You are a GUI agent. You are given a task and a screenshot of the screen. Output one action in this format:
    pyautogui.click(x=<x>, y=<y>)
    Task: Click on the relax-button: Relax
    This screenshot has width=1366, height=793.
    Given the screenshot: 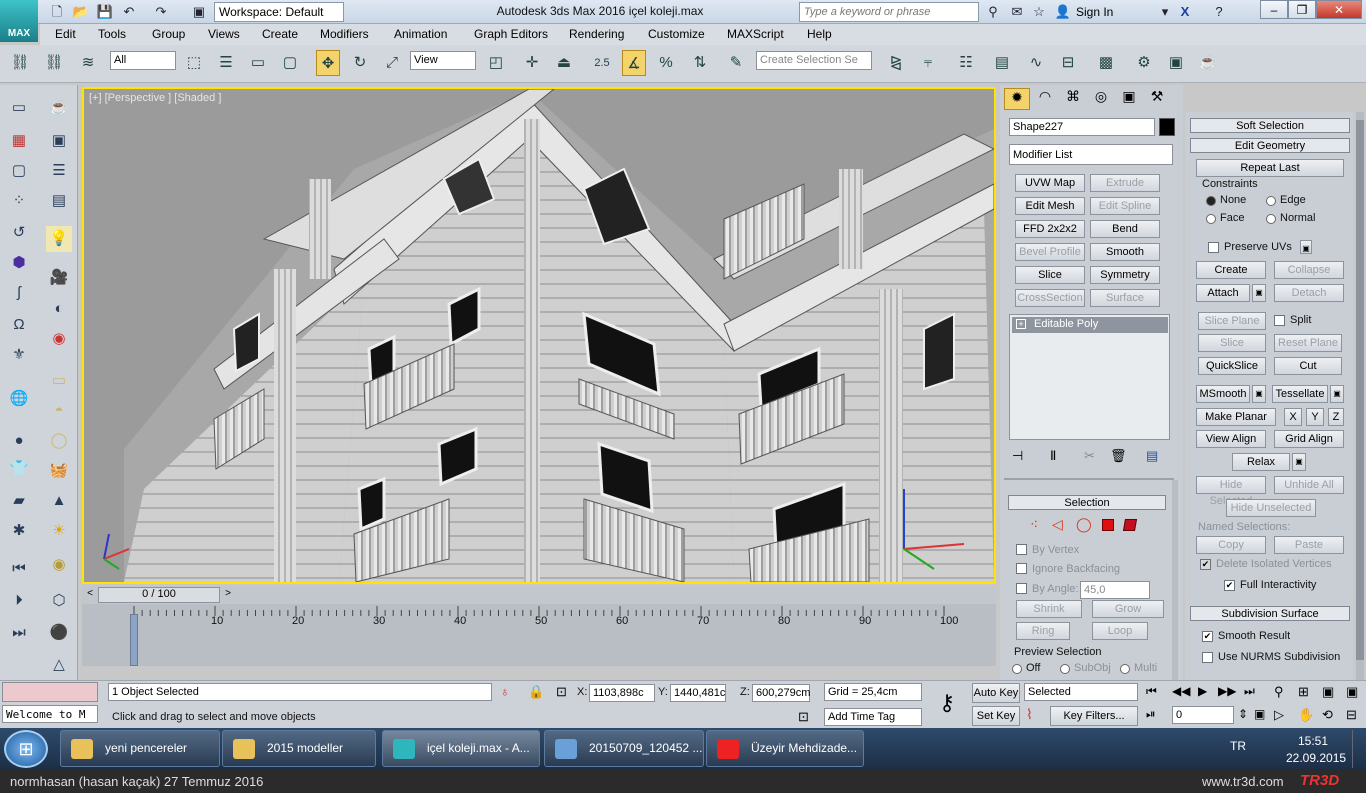 What is the action you would take?
    pyautogui.click(x=1261, y=462)
    